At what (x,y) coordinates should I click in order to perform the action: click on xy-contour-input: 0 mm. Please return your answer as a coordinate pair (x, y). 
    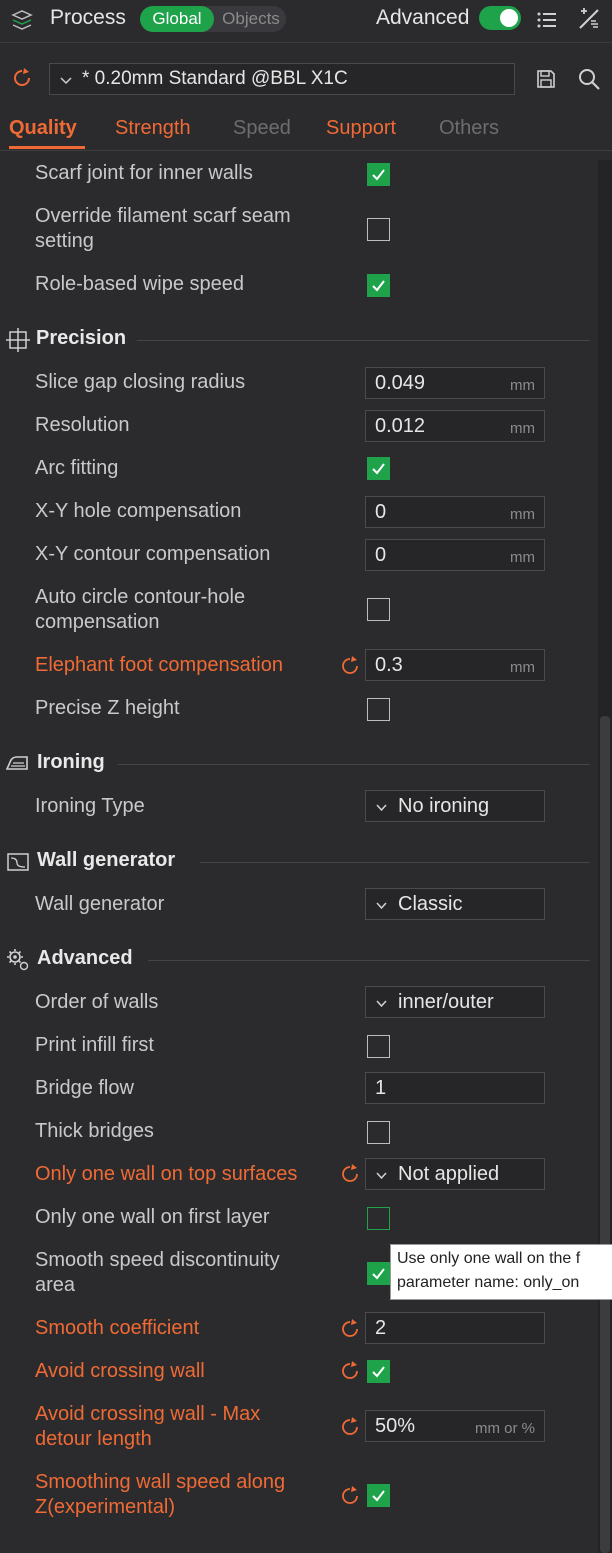
    Looking at the image, I should click on (455, 555).